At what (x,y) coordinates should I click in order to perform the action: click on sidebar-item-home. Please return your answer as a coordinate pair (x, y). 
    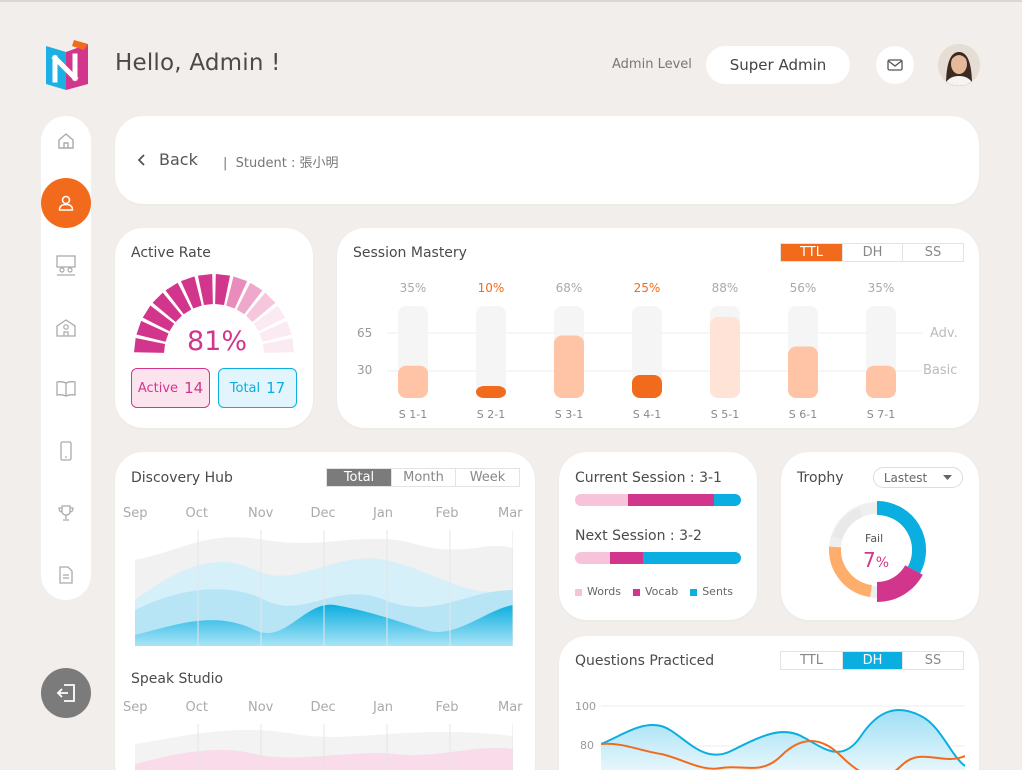
    Looking at the image, I should click on (66, 141).